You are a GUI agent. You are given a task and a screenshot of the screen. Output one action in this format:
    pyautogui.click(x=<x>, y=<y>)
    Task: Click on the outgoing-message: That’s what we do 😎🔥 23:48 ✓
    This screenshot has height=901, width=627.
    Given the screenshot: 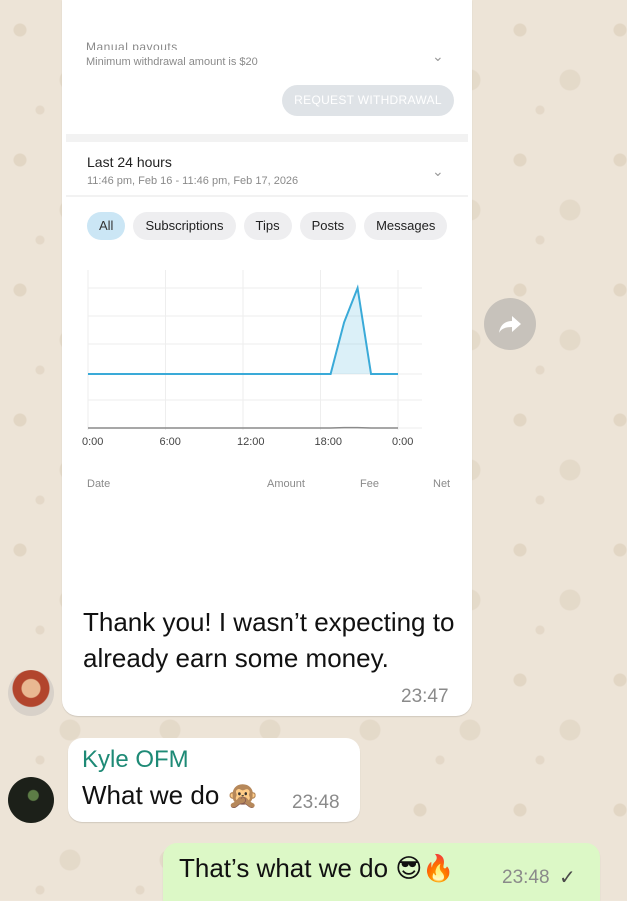 What is the action you would take?
    pyautogui.click(x=381, y=872)
    